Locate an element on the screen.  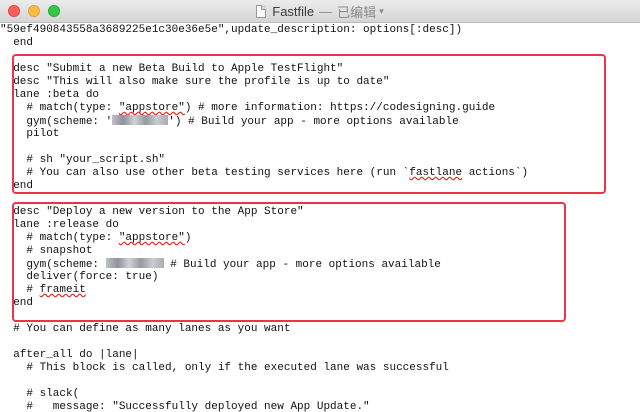
window-title: Fastfile — 已编辑 ▾ is located at coordinates (320, 11).